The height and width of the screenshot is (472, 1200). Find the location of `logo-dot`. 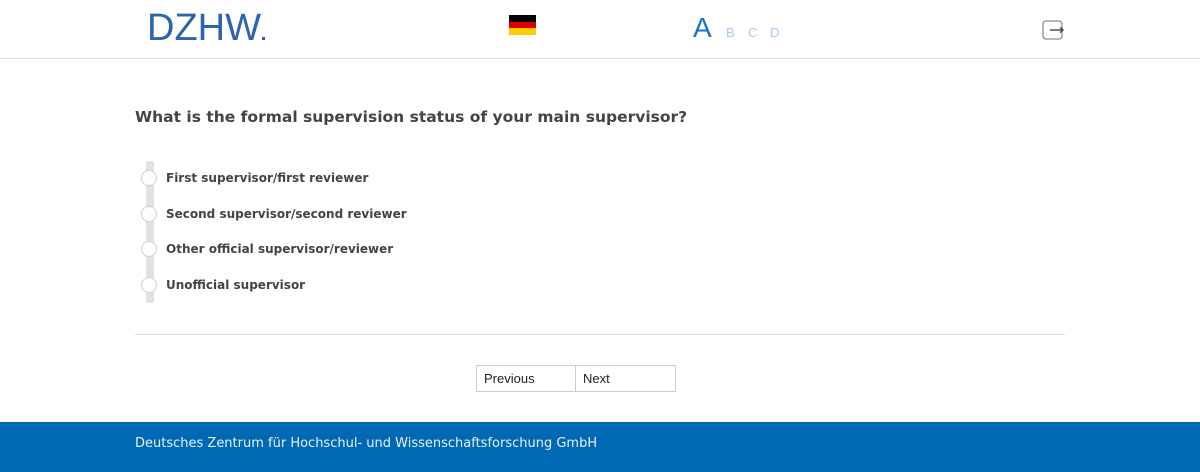

logo-dot is located at coordinates (263, 38).